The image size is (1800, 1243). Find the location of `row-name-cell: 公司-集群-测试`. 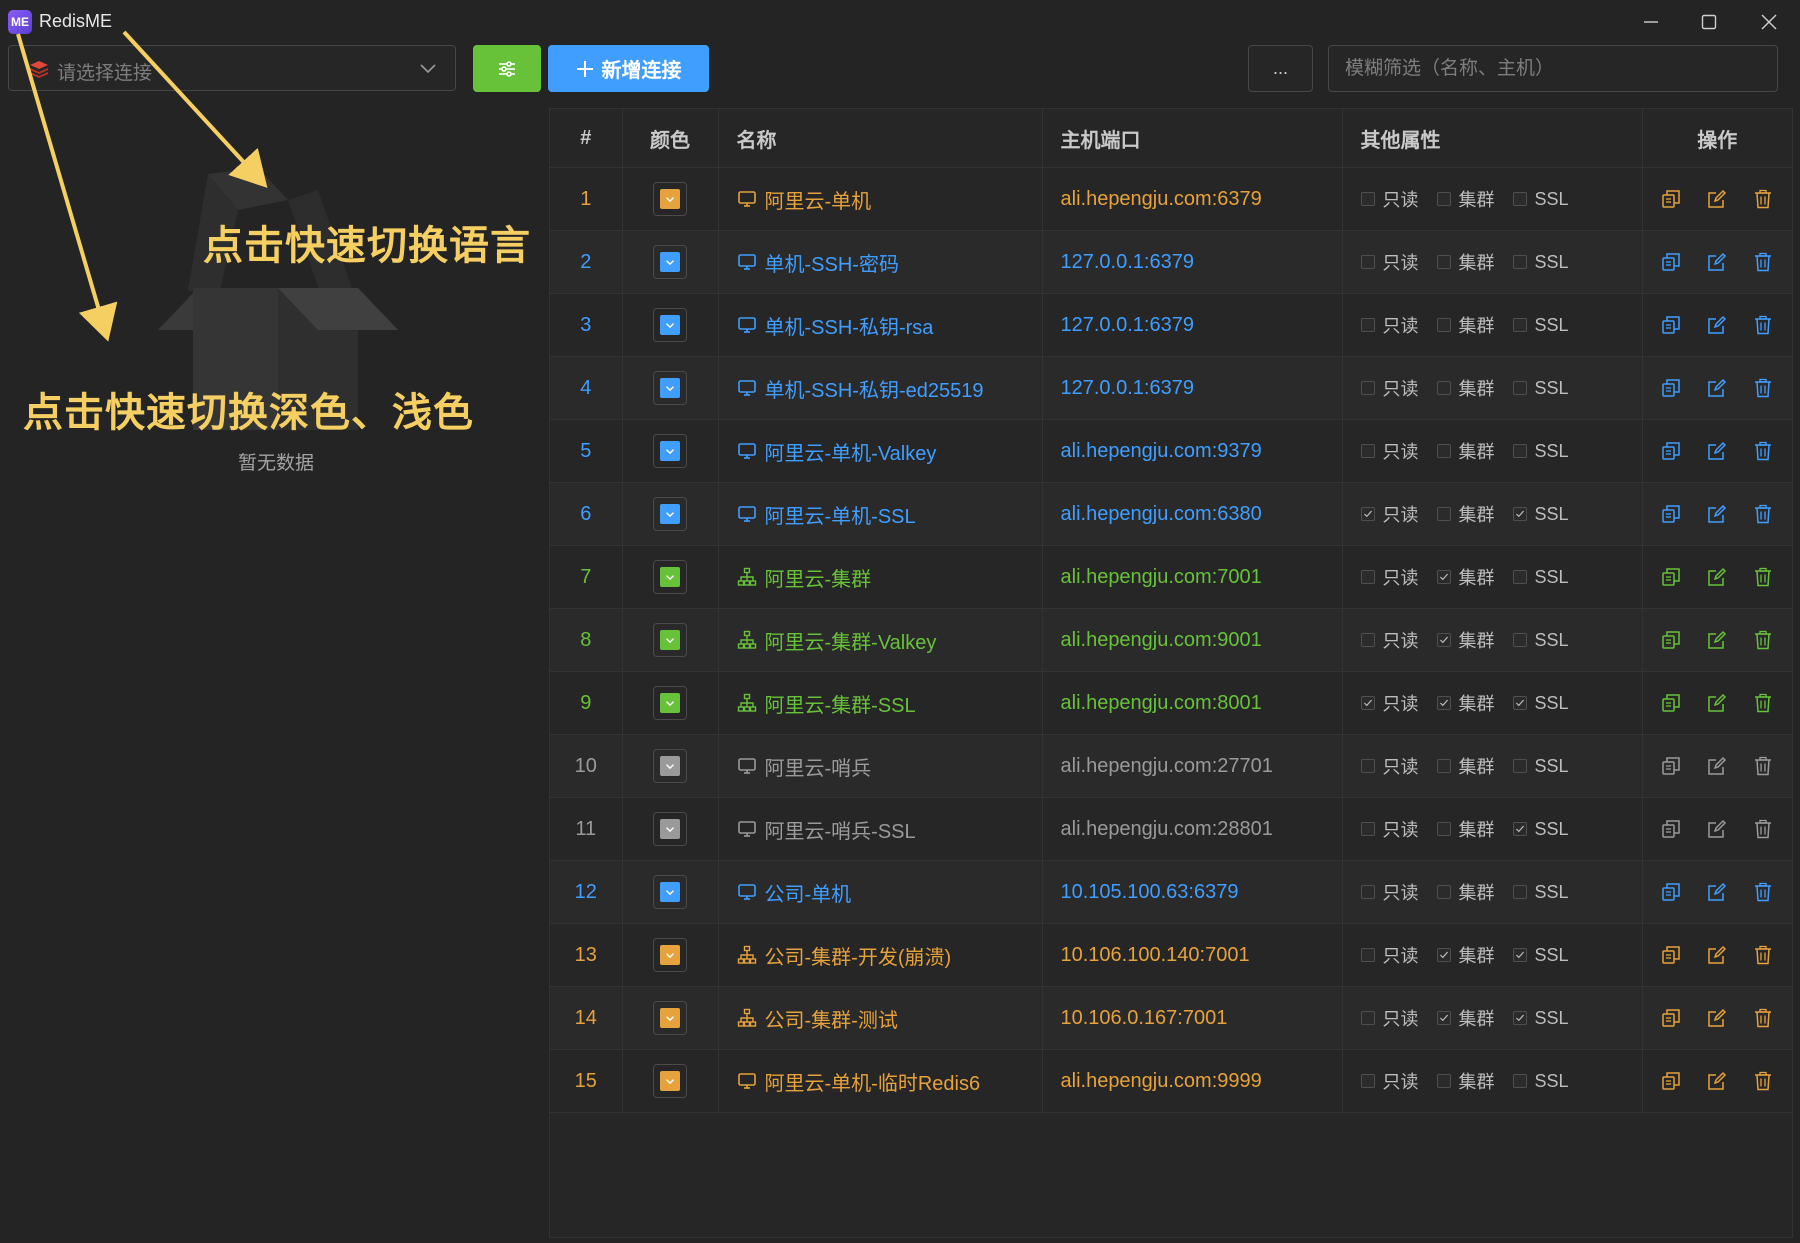

row-name-cell: 公司-集群-测试 is located at coordinates (880, 1018).